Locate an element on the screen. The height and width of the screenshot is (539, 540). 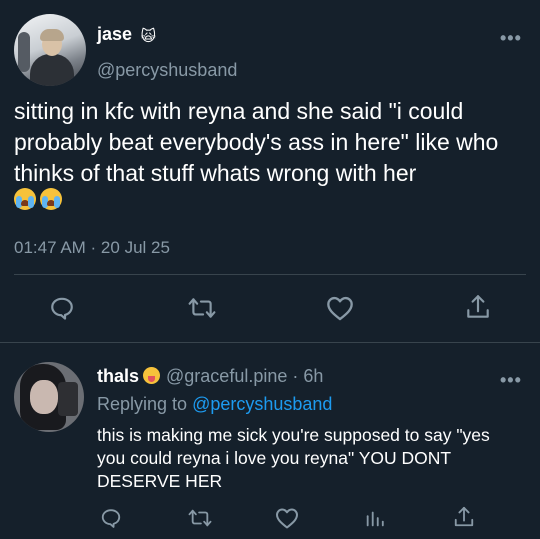
author-name-row: jase 🙀 is located at coordinates (126, 34).